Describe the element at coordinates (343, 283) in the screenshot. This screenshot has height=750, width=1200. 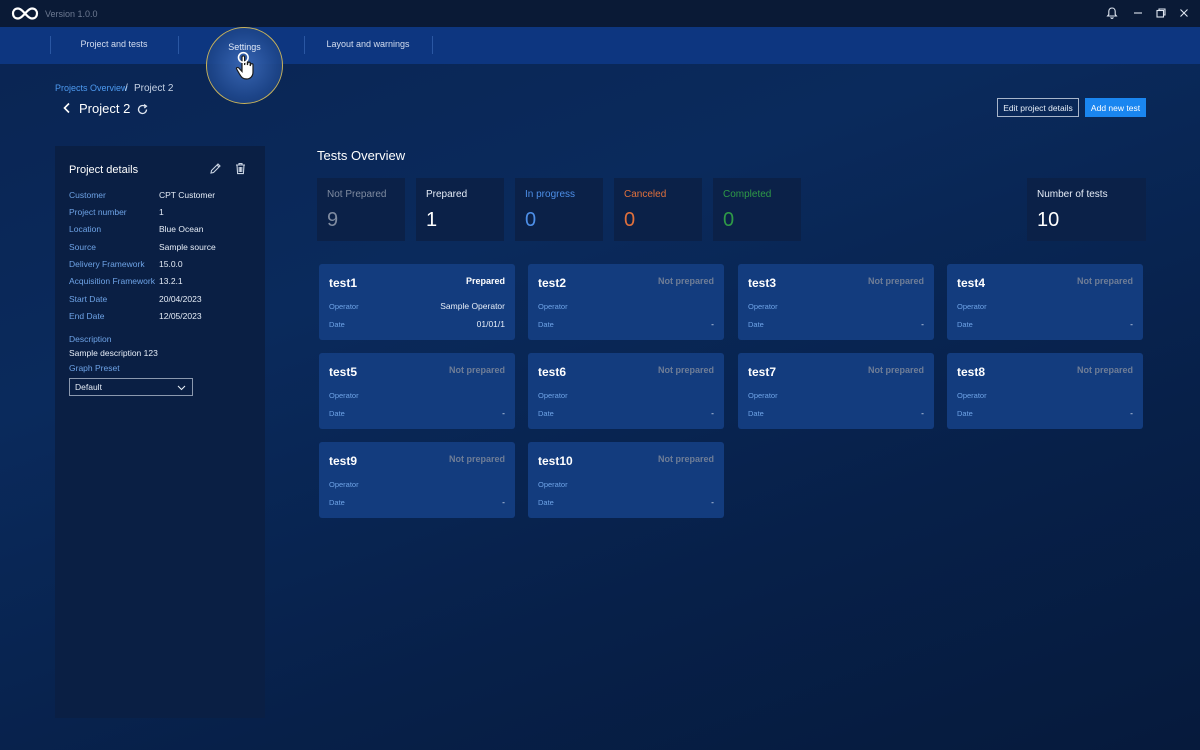
I see `test-name: test1` at that location.